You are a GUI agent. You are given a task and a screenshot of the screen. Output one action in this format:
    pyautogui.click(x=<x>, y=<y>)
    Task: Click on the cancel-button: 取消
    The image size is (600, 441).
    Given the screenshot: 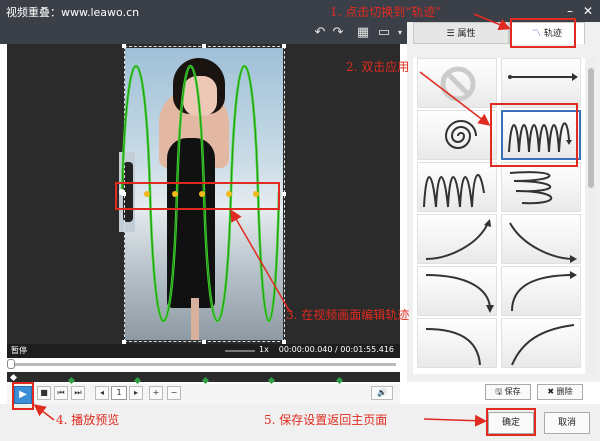 What is the action you would take?
    pyautogui.click(x=567, y=423)
    